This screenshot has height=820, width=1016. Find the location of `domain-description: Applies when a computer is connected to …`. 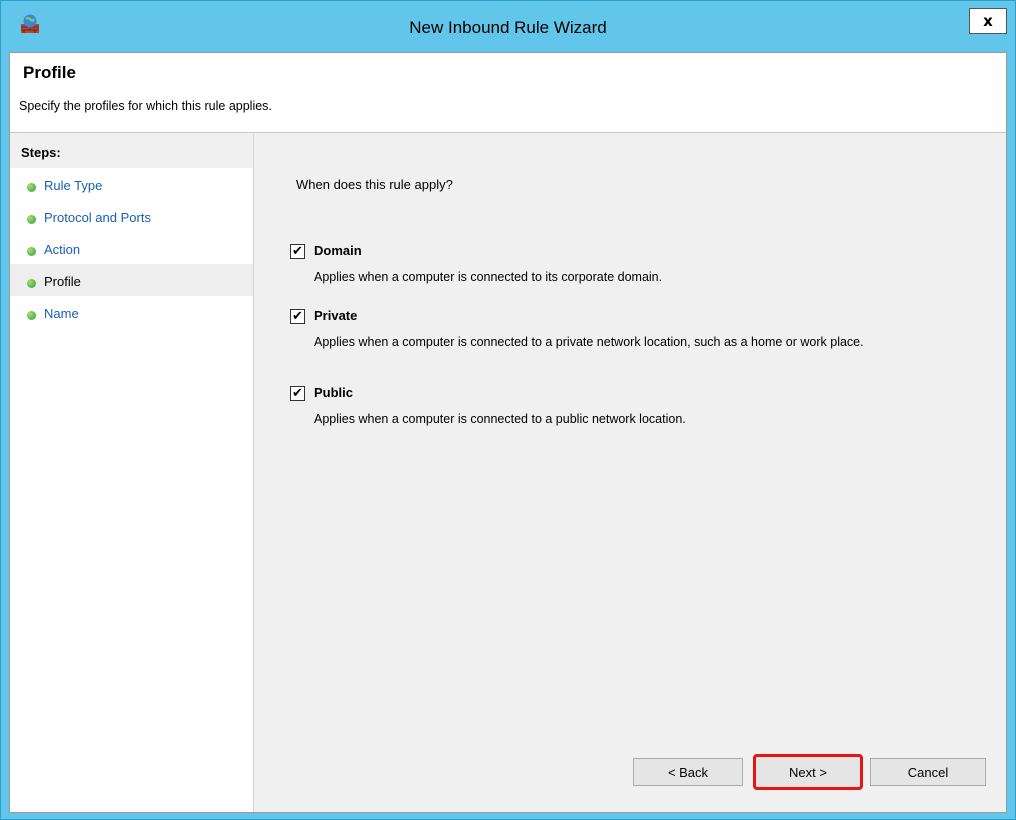

domain-description: Applies when a computer is connected to … is located at coordinates (488, 277).